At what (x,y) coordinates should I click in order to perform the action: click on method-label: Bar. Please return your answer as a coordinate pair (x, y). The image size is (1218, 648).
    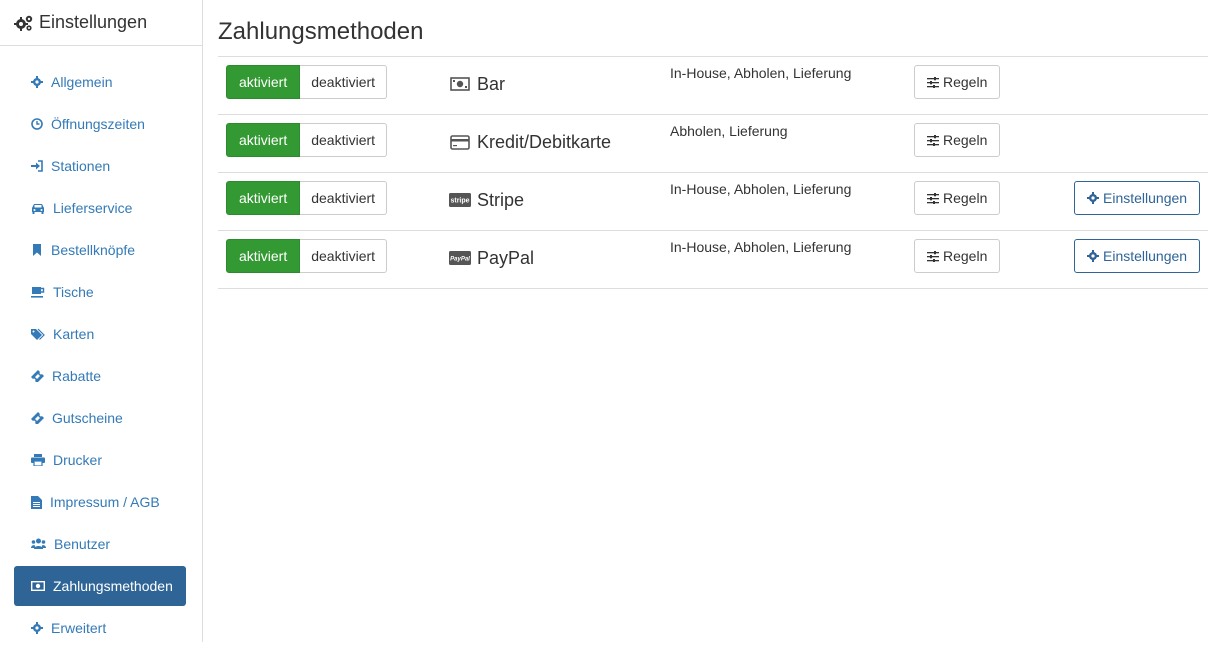
    Looking at the image, I should click on (491, 83).